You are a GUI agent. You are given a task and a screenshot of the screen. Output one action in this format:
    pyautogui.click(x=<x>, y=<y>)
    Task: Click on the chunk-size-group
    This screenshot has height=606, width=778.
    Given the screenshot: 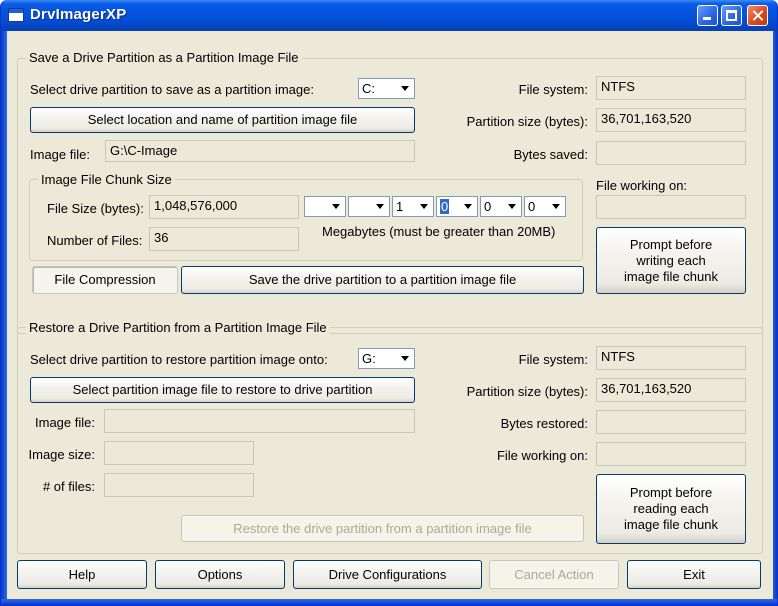 What is the action you would take?
    pyautogui.click(x=306, y=220)
    